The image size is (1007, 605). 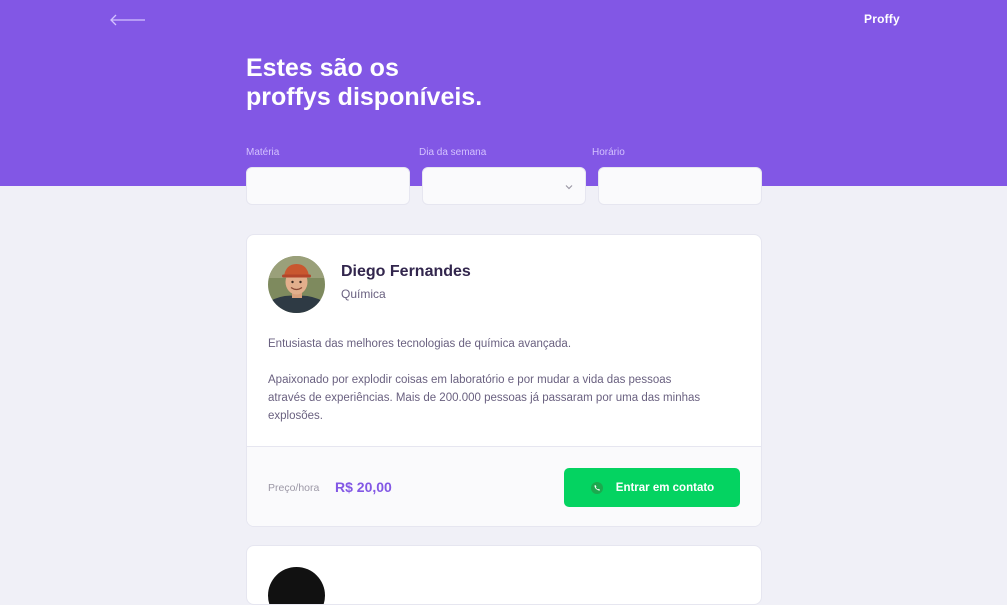 What do you see at coordinates (665, 487) in the screenshot?
I see `contact-button-label: Entrar em contato` at bounding box center [665, 487].